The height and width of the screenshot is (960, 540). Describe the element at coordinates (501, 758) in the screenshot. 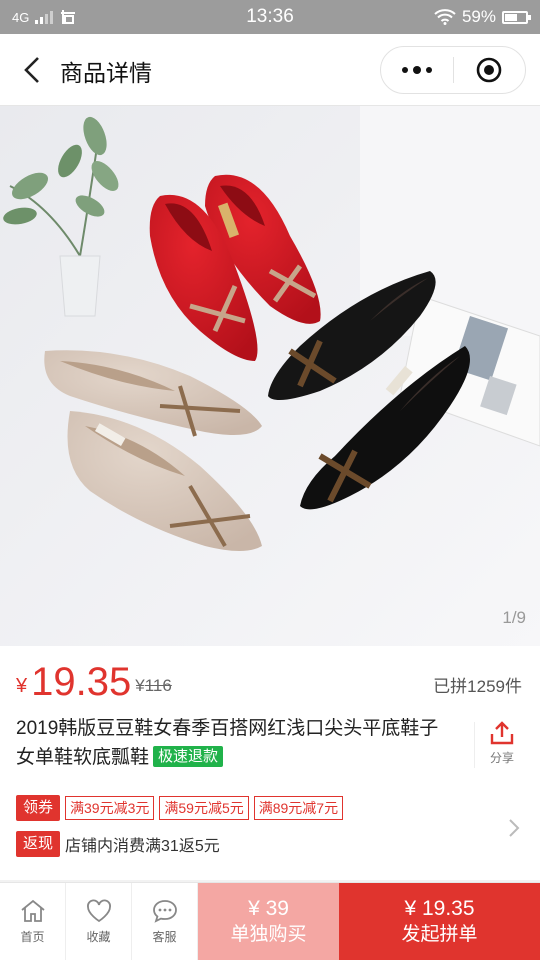

I see `share-label: 分享` at that location.